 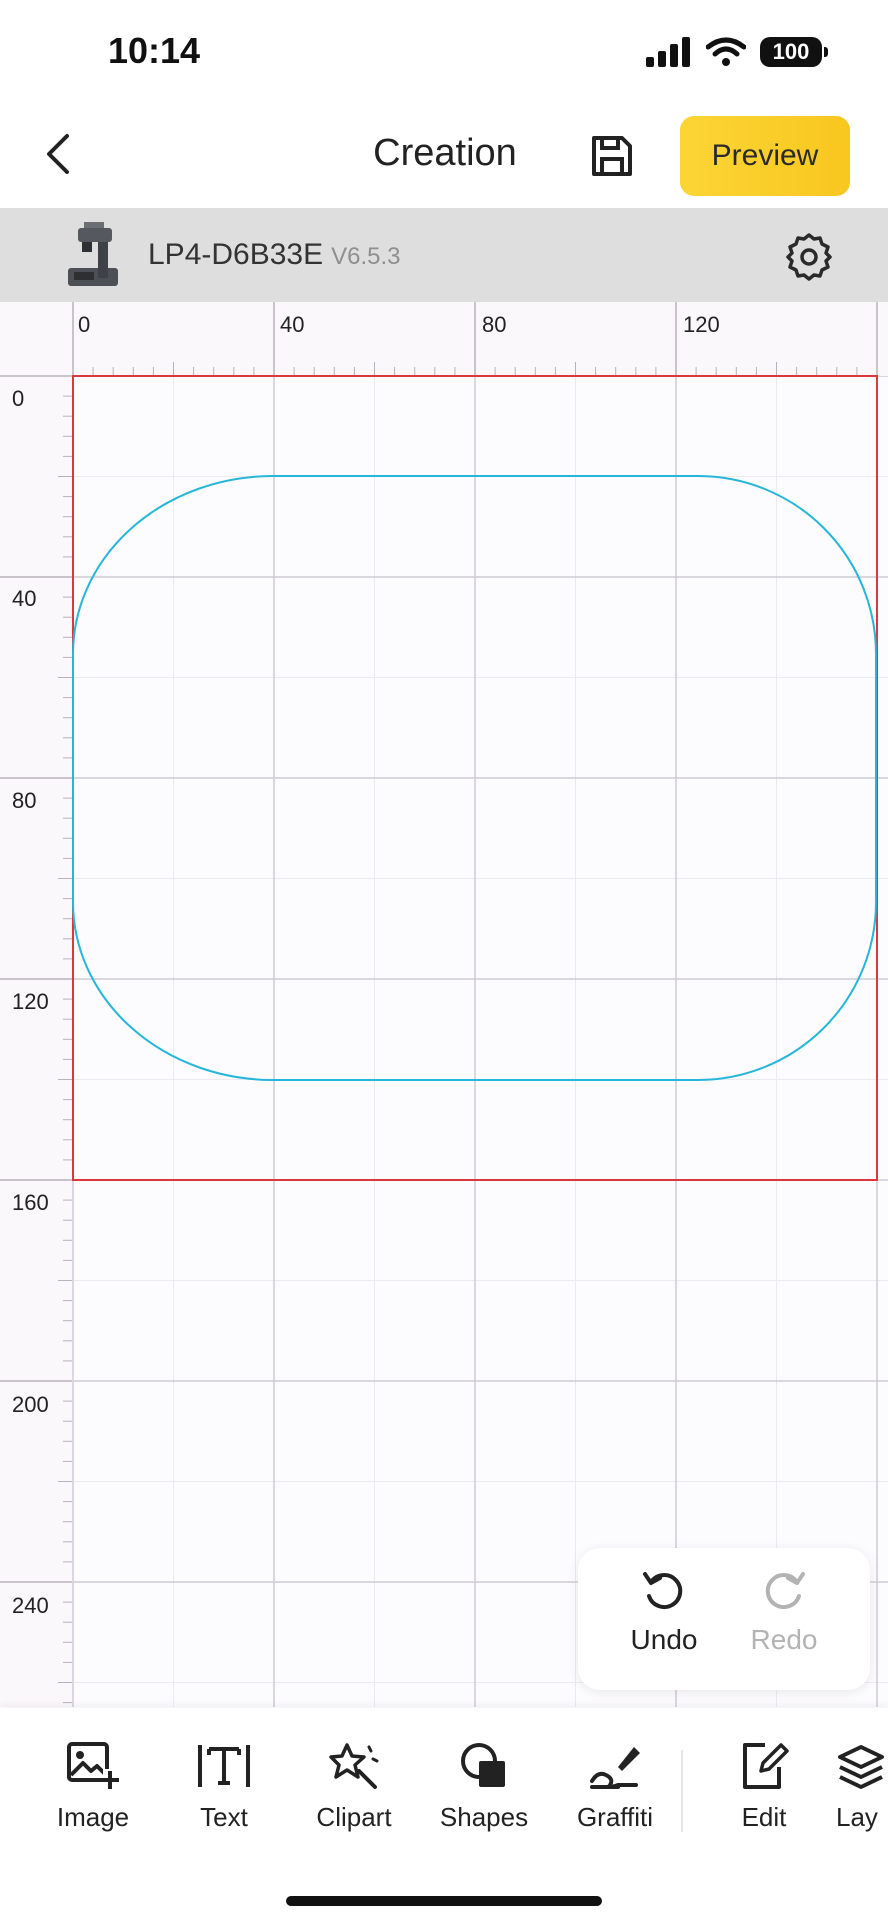 I want to click on device-name: LP4-D6B33E V6.5.3, so click(x=274, y=255).